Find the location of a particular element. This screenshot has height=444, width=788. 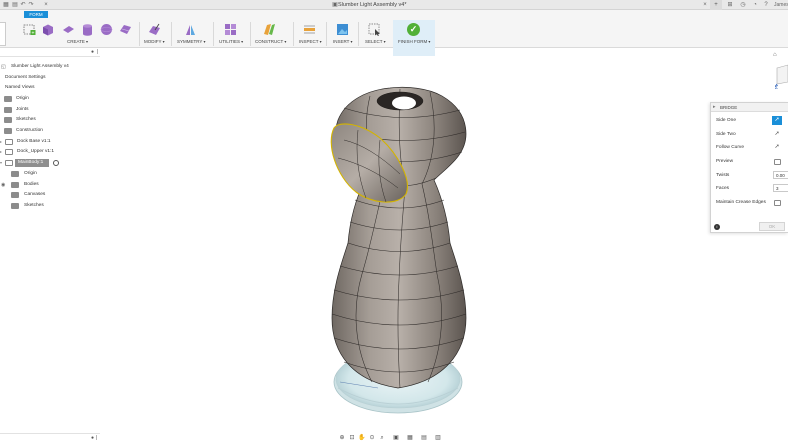

cylinder-icon is located at coordinates (87, 29).